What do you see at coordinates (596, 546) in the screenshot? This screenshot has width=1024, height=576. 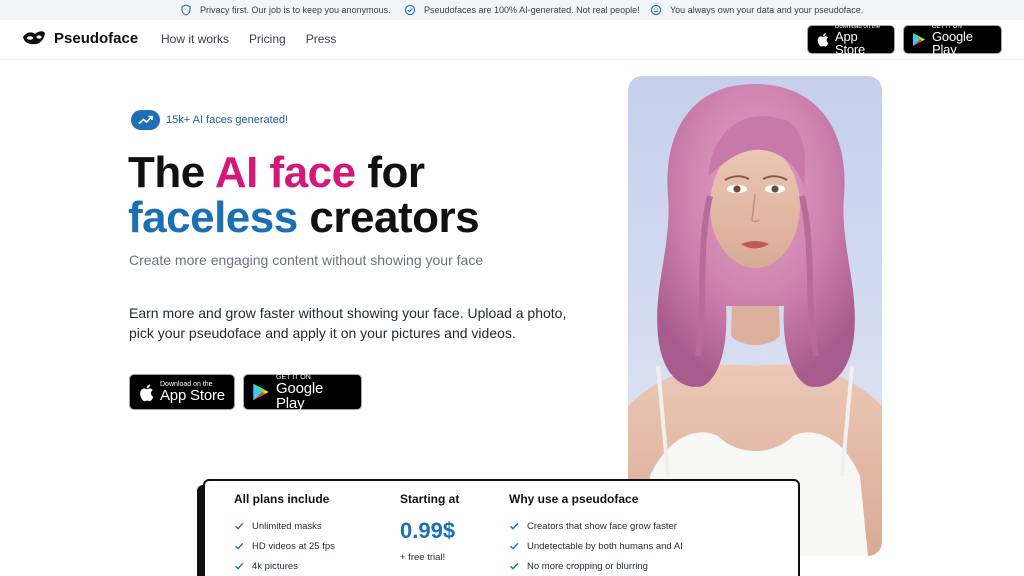 I see `list-item: Undetectable by both humans and AI` at bounding box center [596, 546].